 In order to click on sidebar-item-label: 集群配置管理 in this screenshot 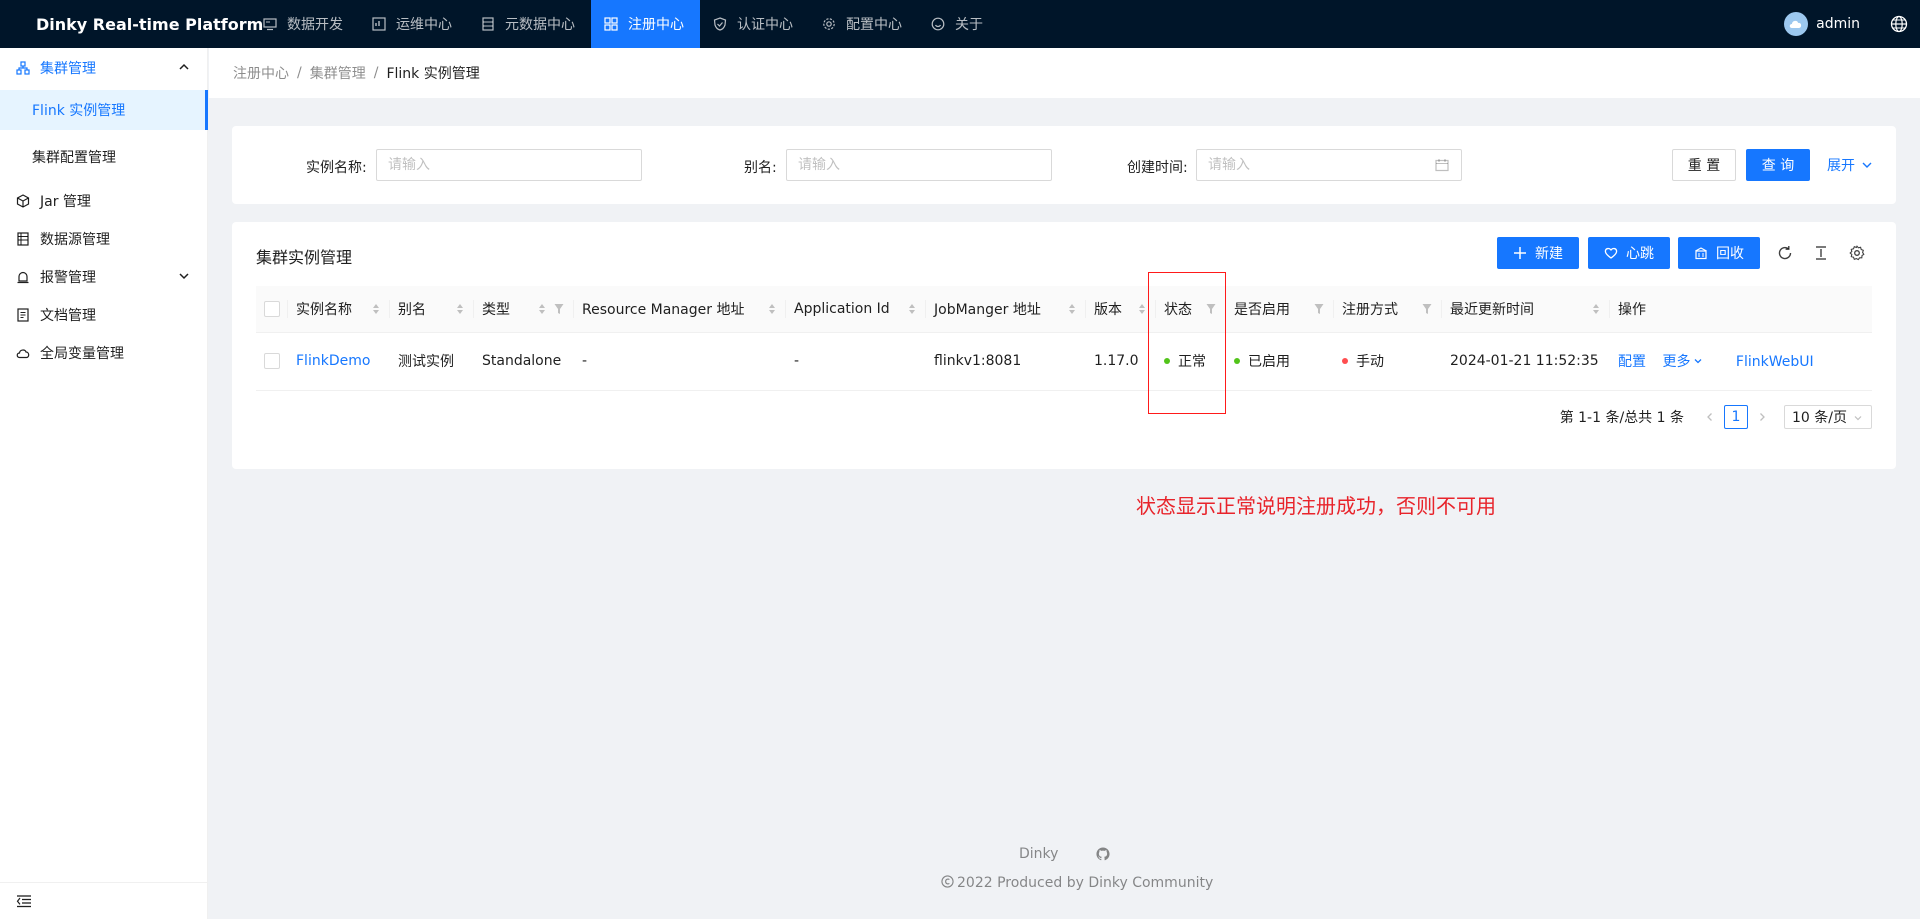, I will do `click(74, 158)`.